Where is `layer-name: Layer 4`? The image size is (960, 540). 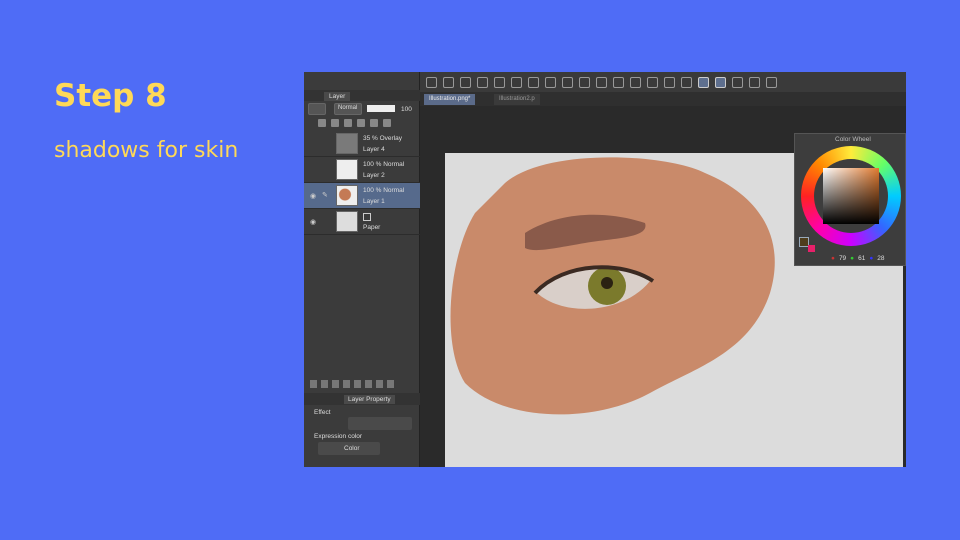
layer-name: Layer 4 is located at coordinates (374, 149).